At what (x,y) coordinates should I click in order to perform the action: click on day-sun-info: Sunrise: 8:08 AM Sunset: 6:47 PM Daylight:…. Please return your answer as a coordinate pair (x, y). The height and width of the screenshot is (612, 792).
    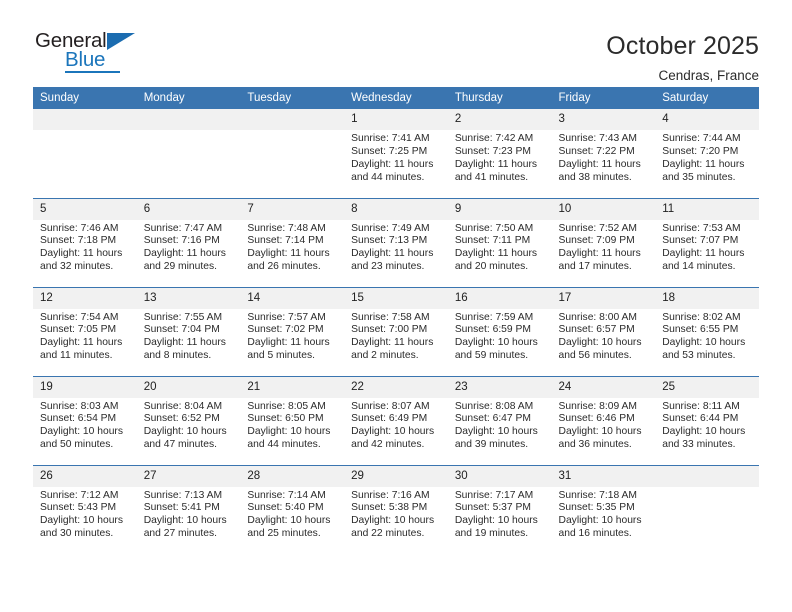
    Looking at the image, I should click on (500, 425).